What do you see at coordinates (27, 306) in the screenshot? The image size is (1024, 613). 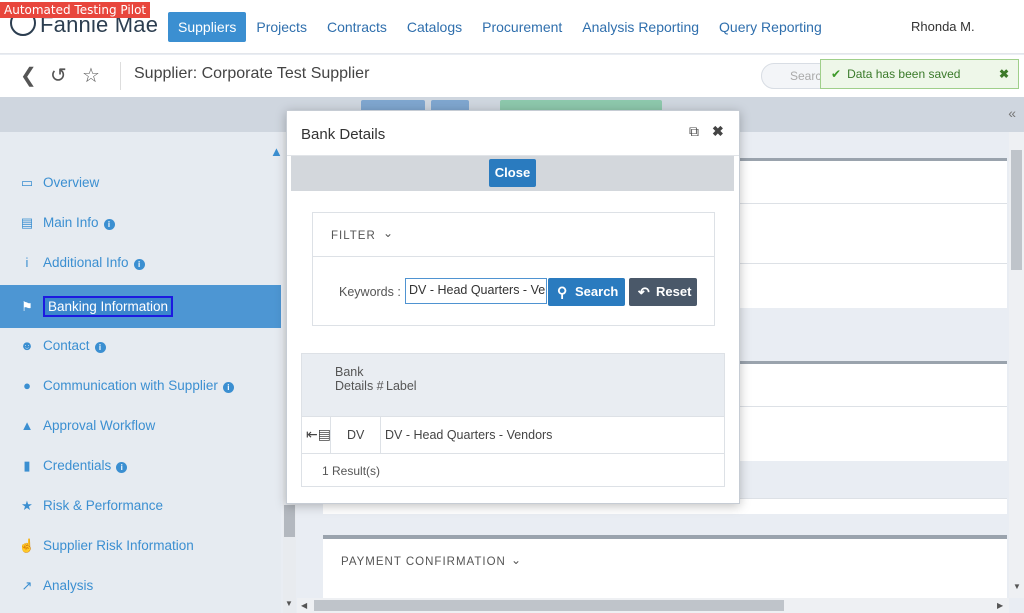 I see `bank-icon: ⚑` at bounding box center [27, 306].